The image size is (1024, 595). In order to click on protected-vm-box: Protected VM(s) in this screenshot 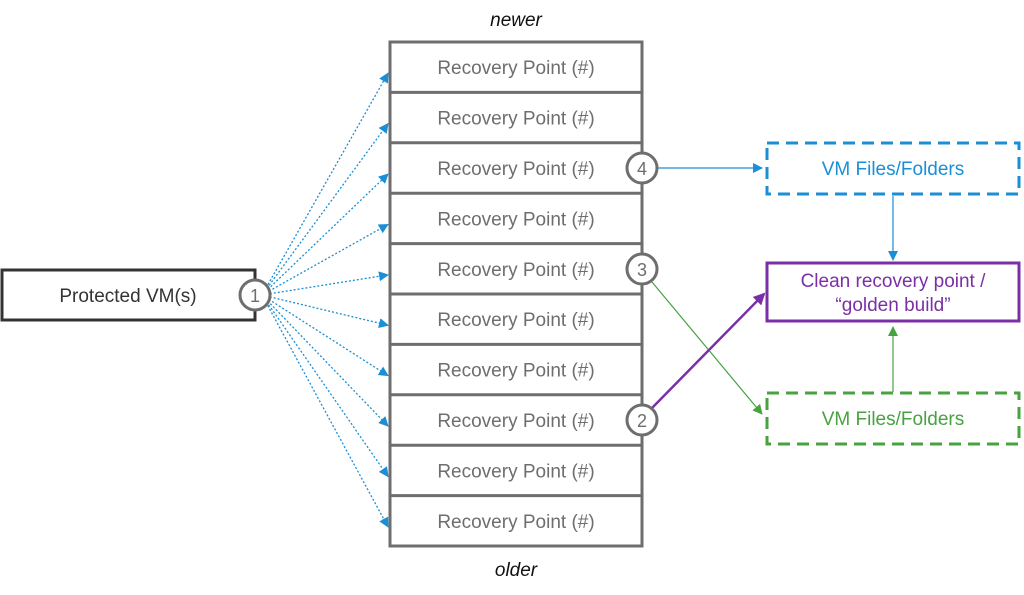, I will do `click(128, 295)`.